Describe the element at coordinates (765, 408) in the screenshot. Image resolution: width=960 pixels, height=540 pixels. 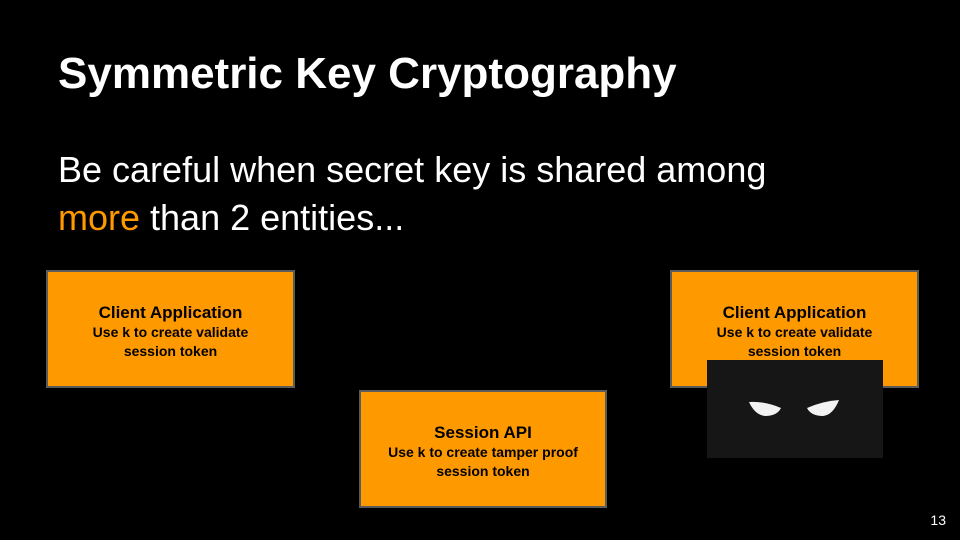
I see `left-eye` at that location.